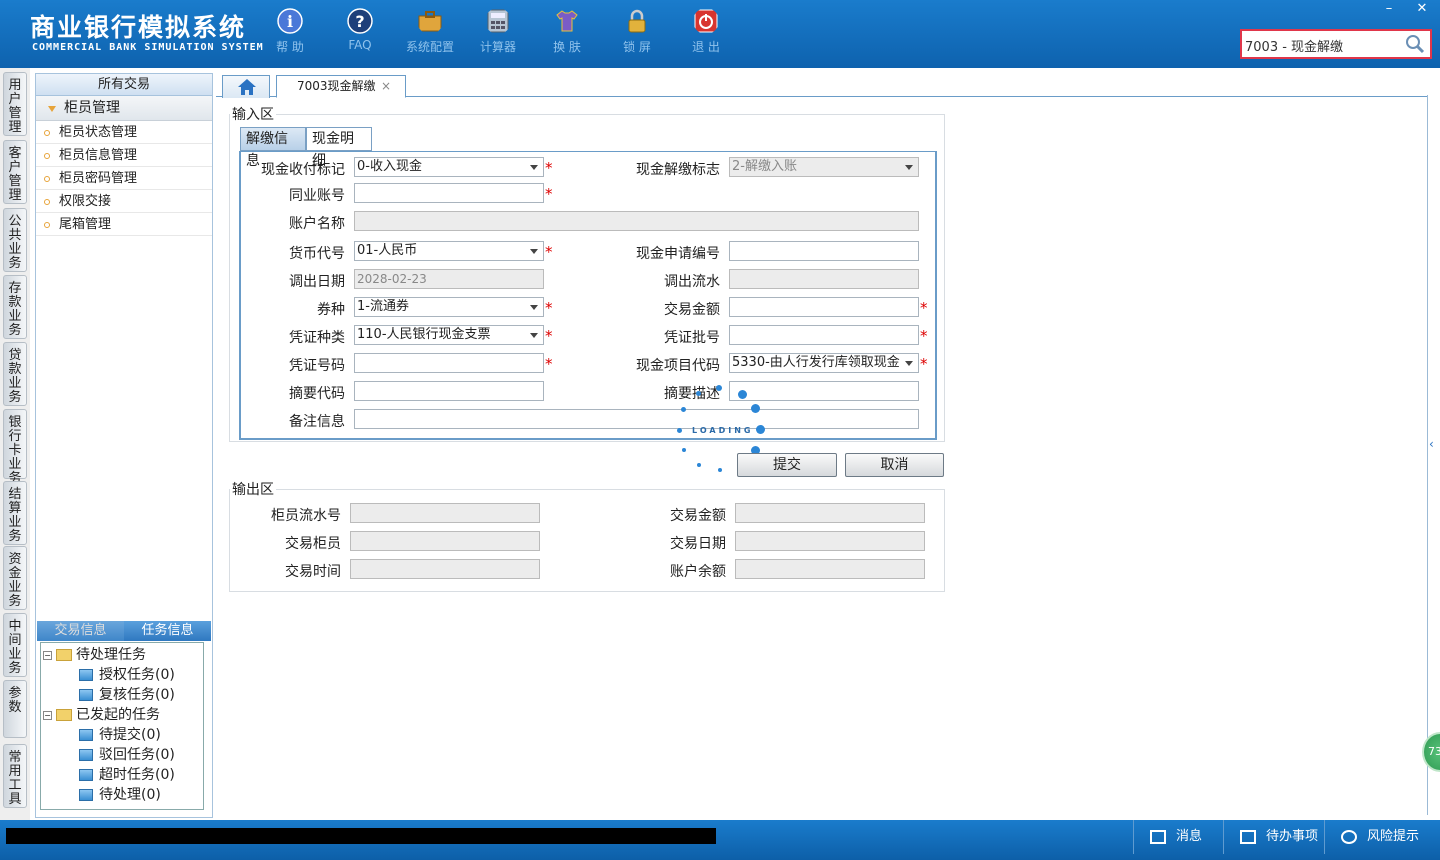 The height and width of the screenshot is (860, 1440). I want to click on menu-label: 柜员信息管理, so click(98, 155).